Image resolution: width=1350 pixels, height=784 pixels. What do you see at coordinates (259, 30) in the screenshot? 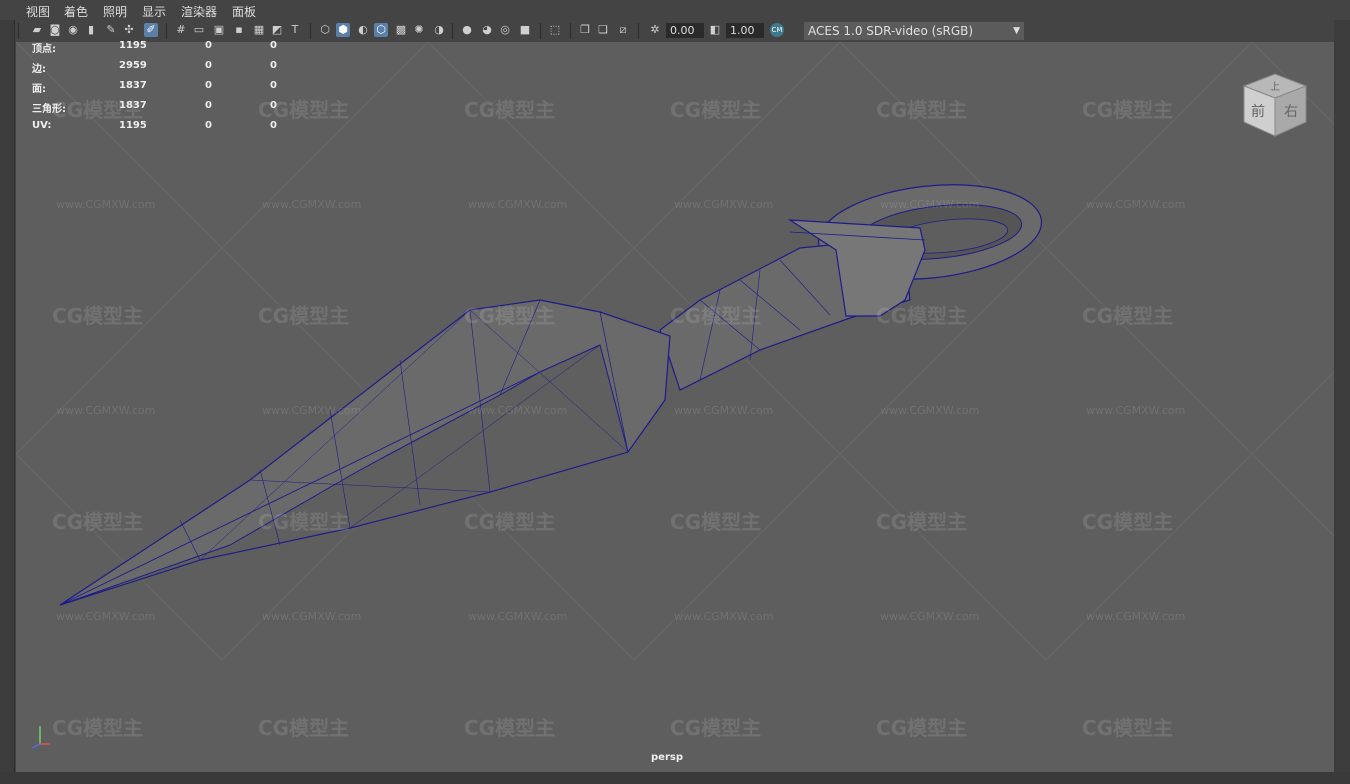
I see `field-chart-icon: ▦` at bounding box center [259, 30].